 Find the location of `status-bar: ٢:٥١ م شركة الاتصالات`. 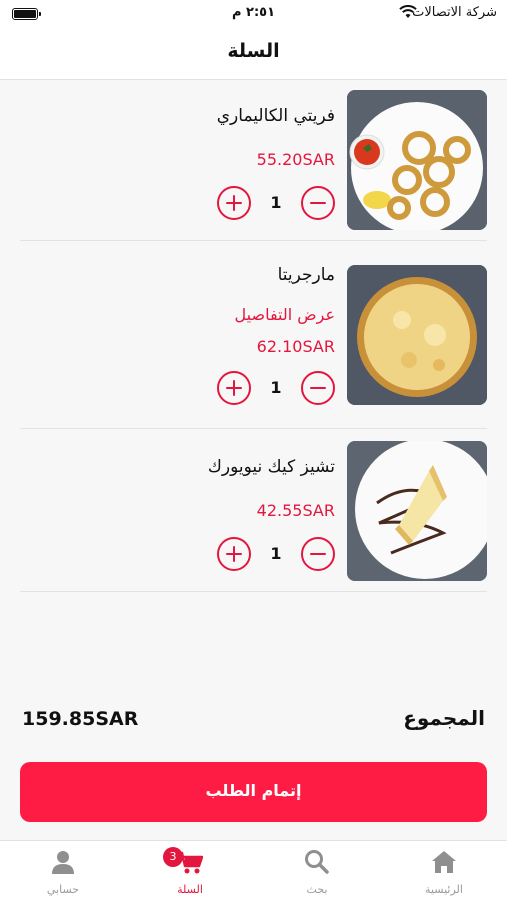

status-bar: ٢:٥١ م شركة الاتصالات is located at coordinates (253, 14).